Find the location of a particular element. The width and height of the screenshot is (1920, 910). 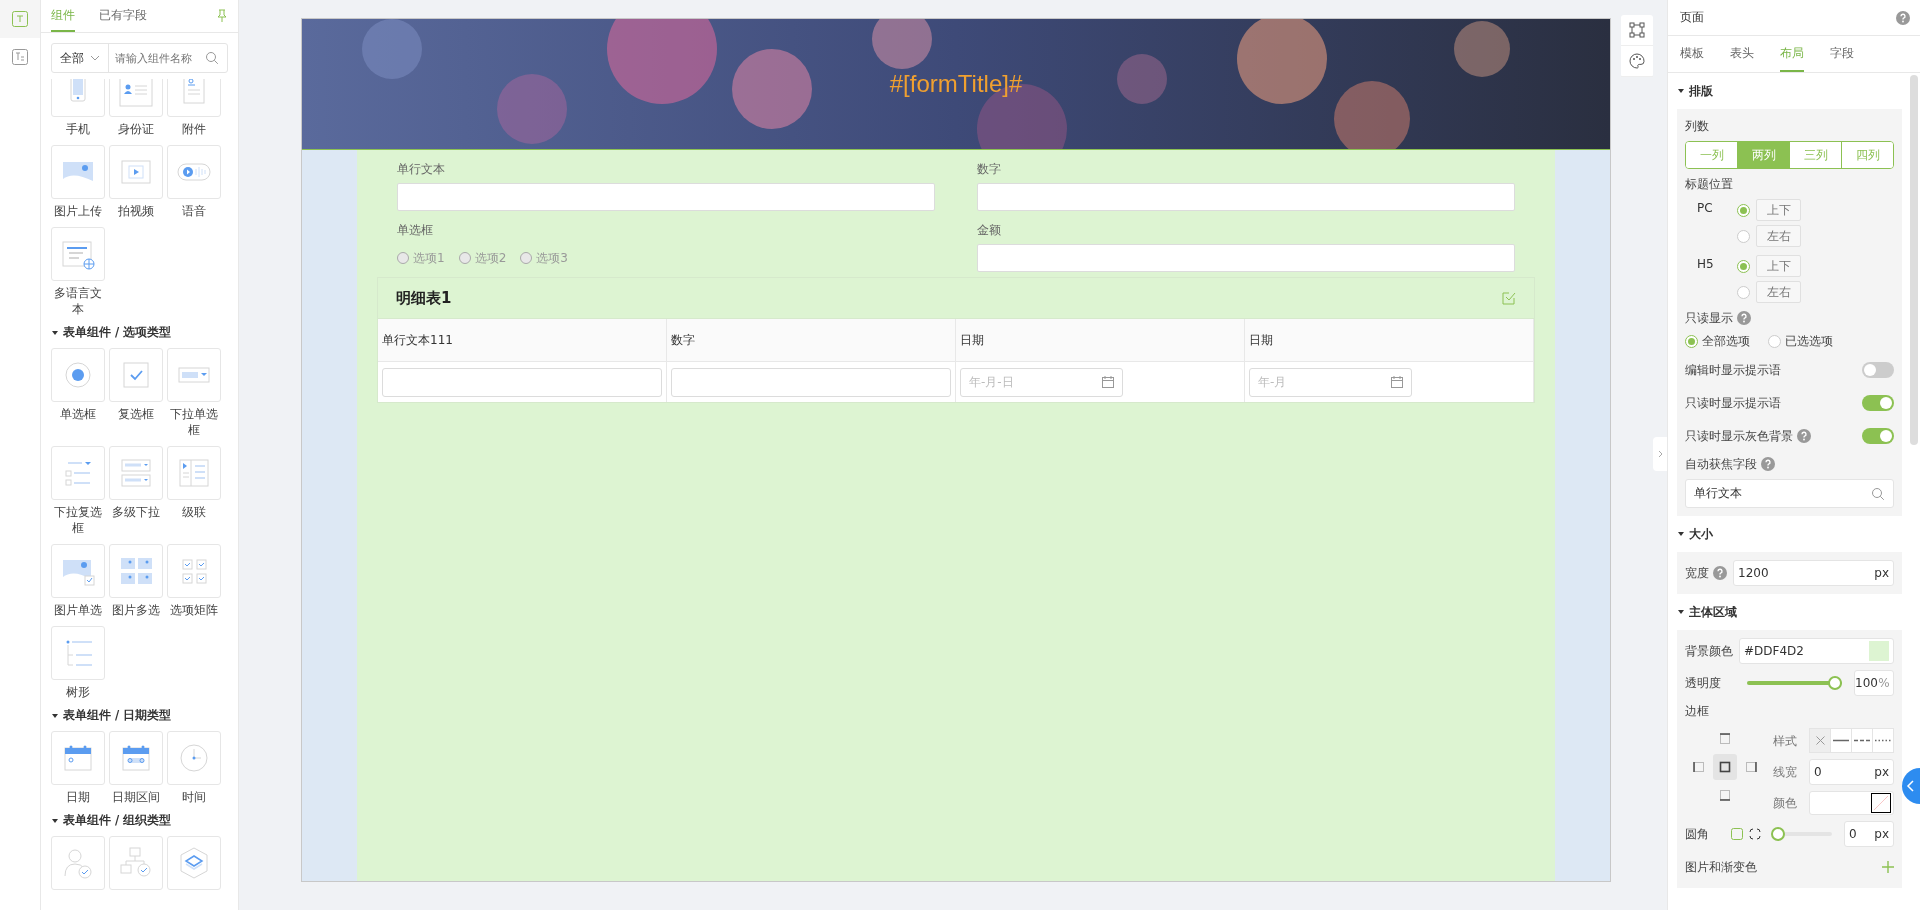

radio-label: 全部选项 is located at coordinates (1726, 341).